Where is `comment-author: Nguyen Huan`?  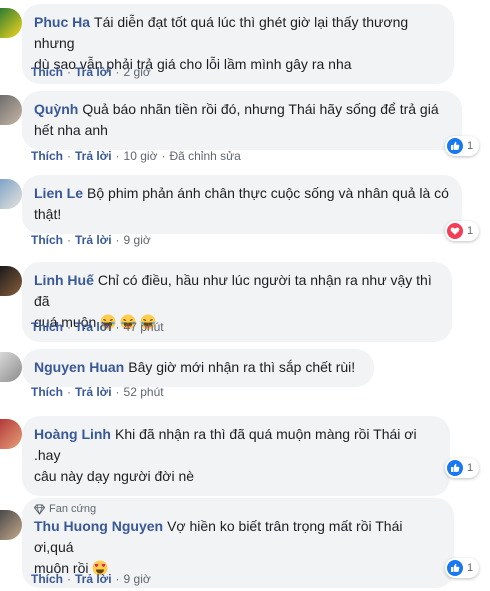
comment-author: Nguyen Huan is located at coordinates (79, 367).